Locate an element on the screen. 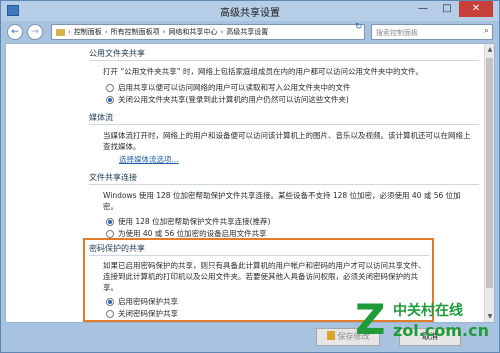  zol-watermark-logo: Z 中关村在线 zol.com.cn is located at coordinates (425, 324).